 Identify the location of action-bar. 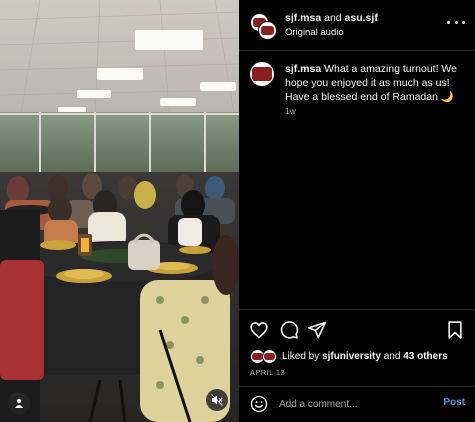
(357, 330).